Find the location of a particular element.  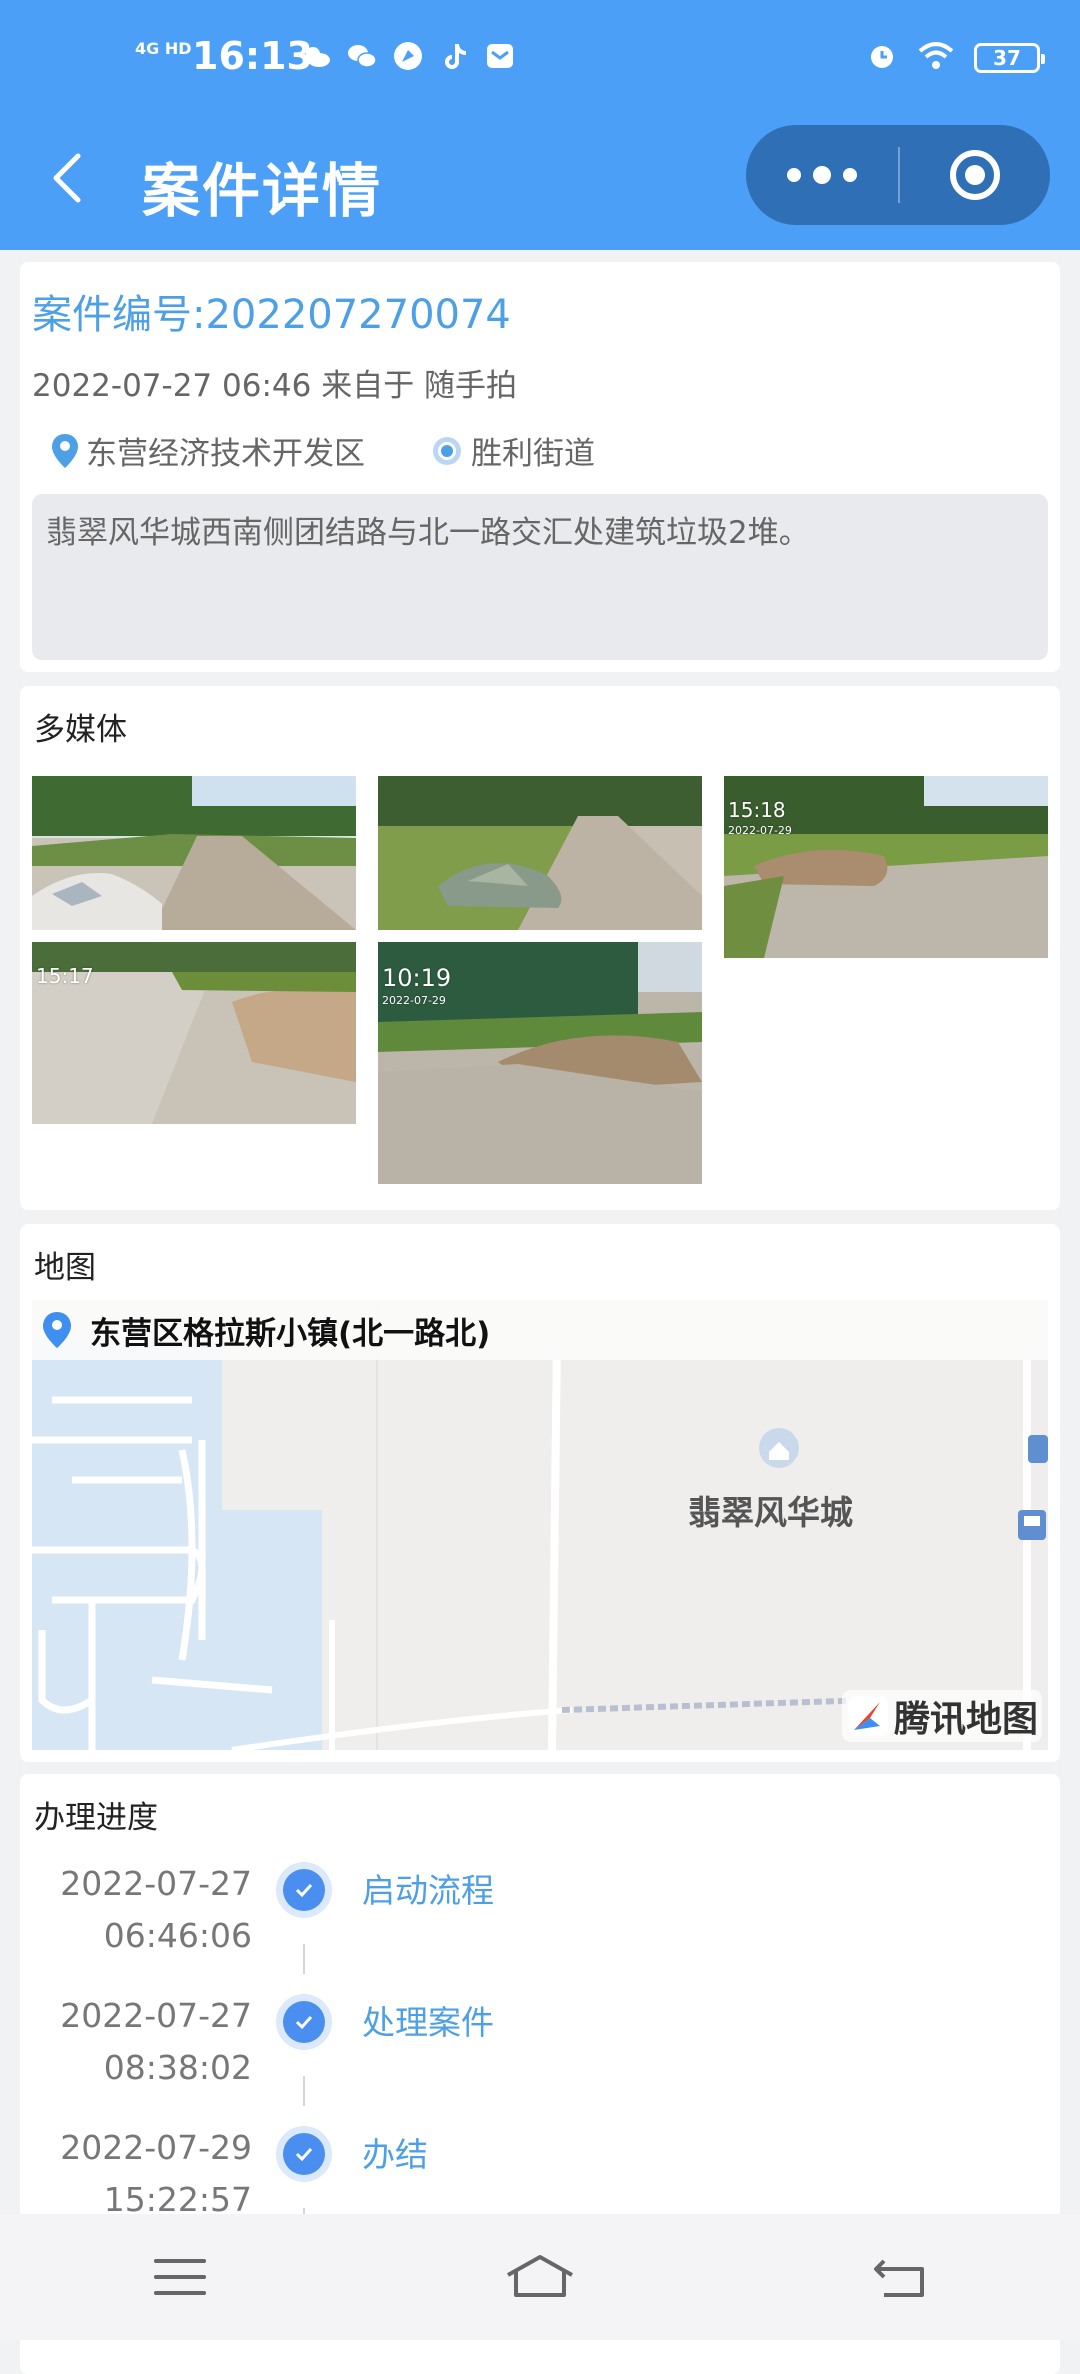

location-row: 东营经济技术开发区 胜利街道 is located at coordinates (354, 450).